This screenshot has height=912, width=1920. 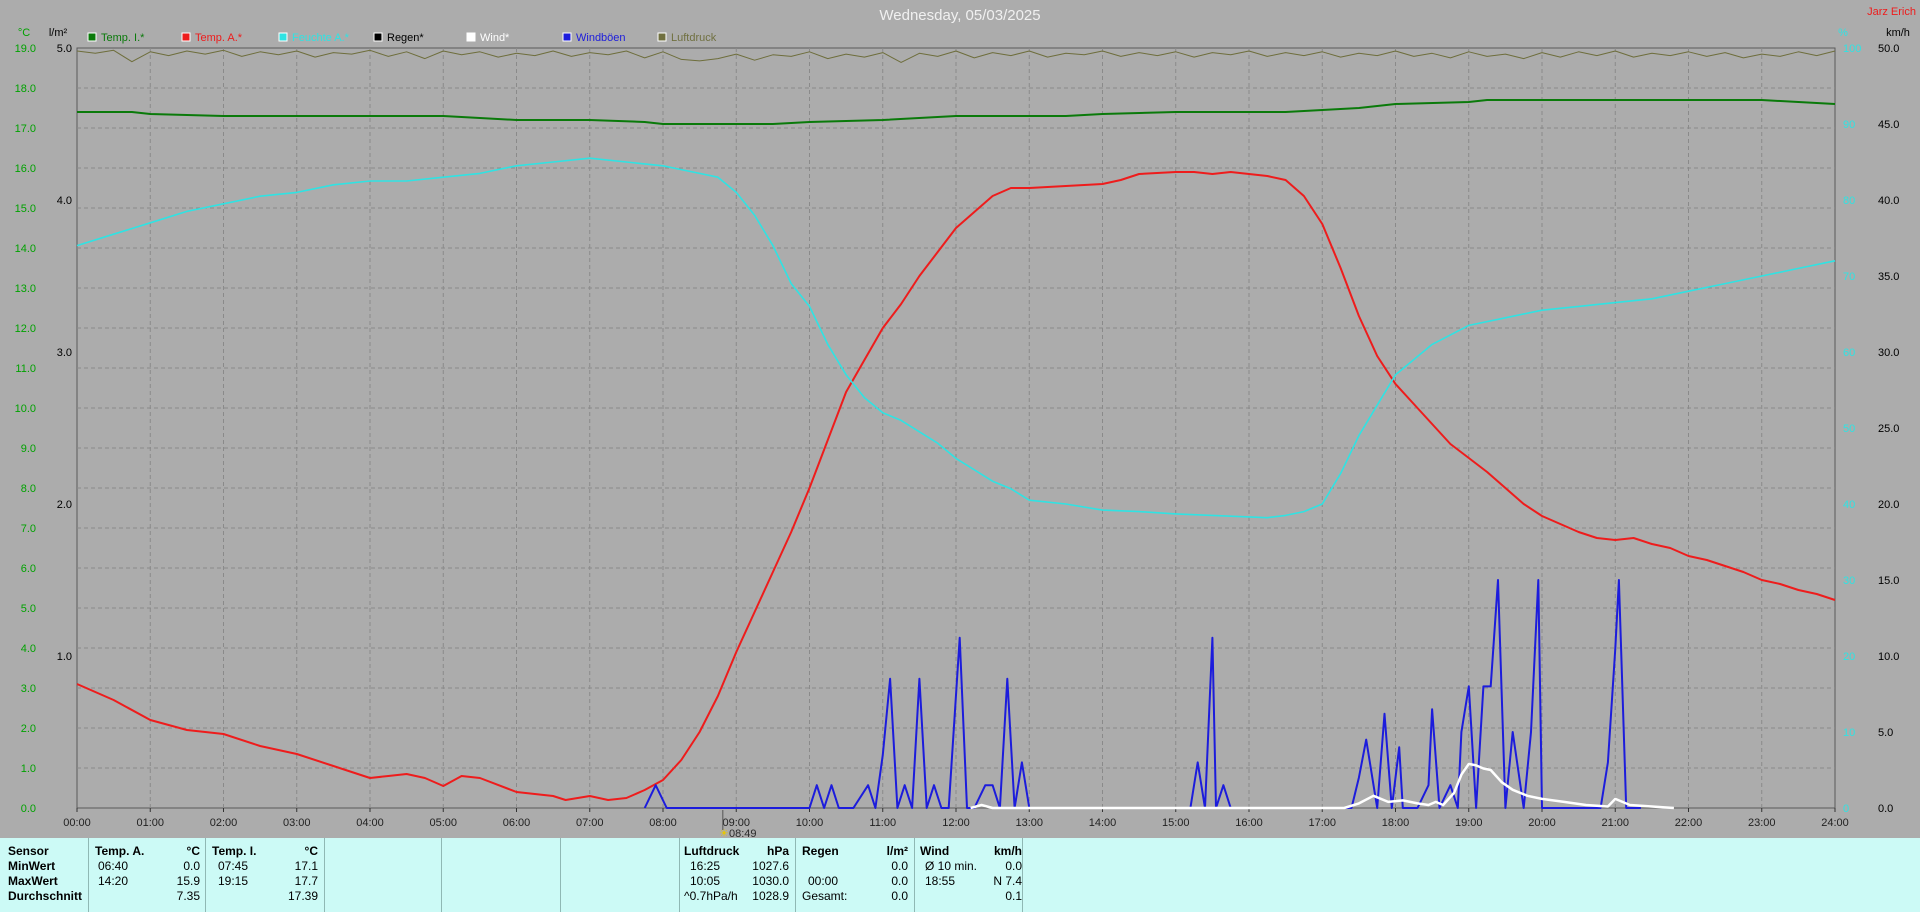 What do you see at coordinates (64, 657) in the screenshot?
I see `rain-axis-tick-label: 1.0` at bounding box center [64, 657].